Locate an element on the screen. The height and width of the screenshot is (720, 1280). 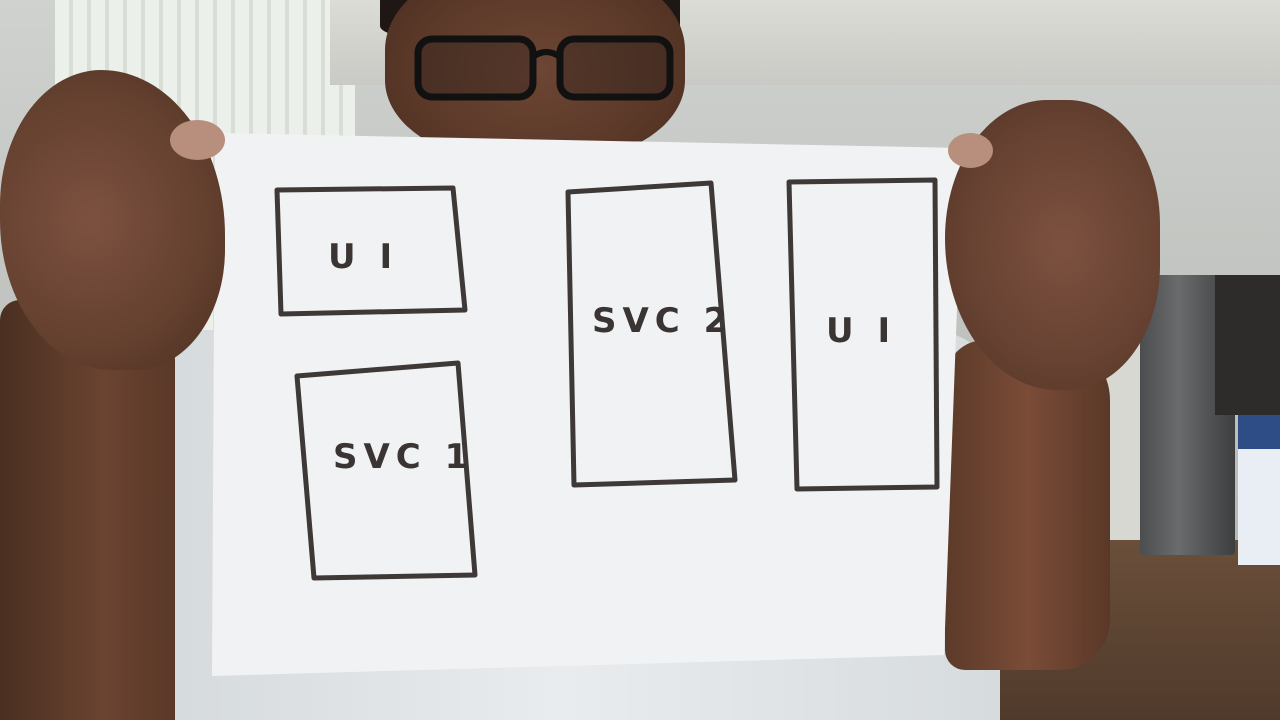
sketch-label-ui-right: U I is located at coordinates (861, 331).